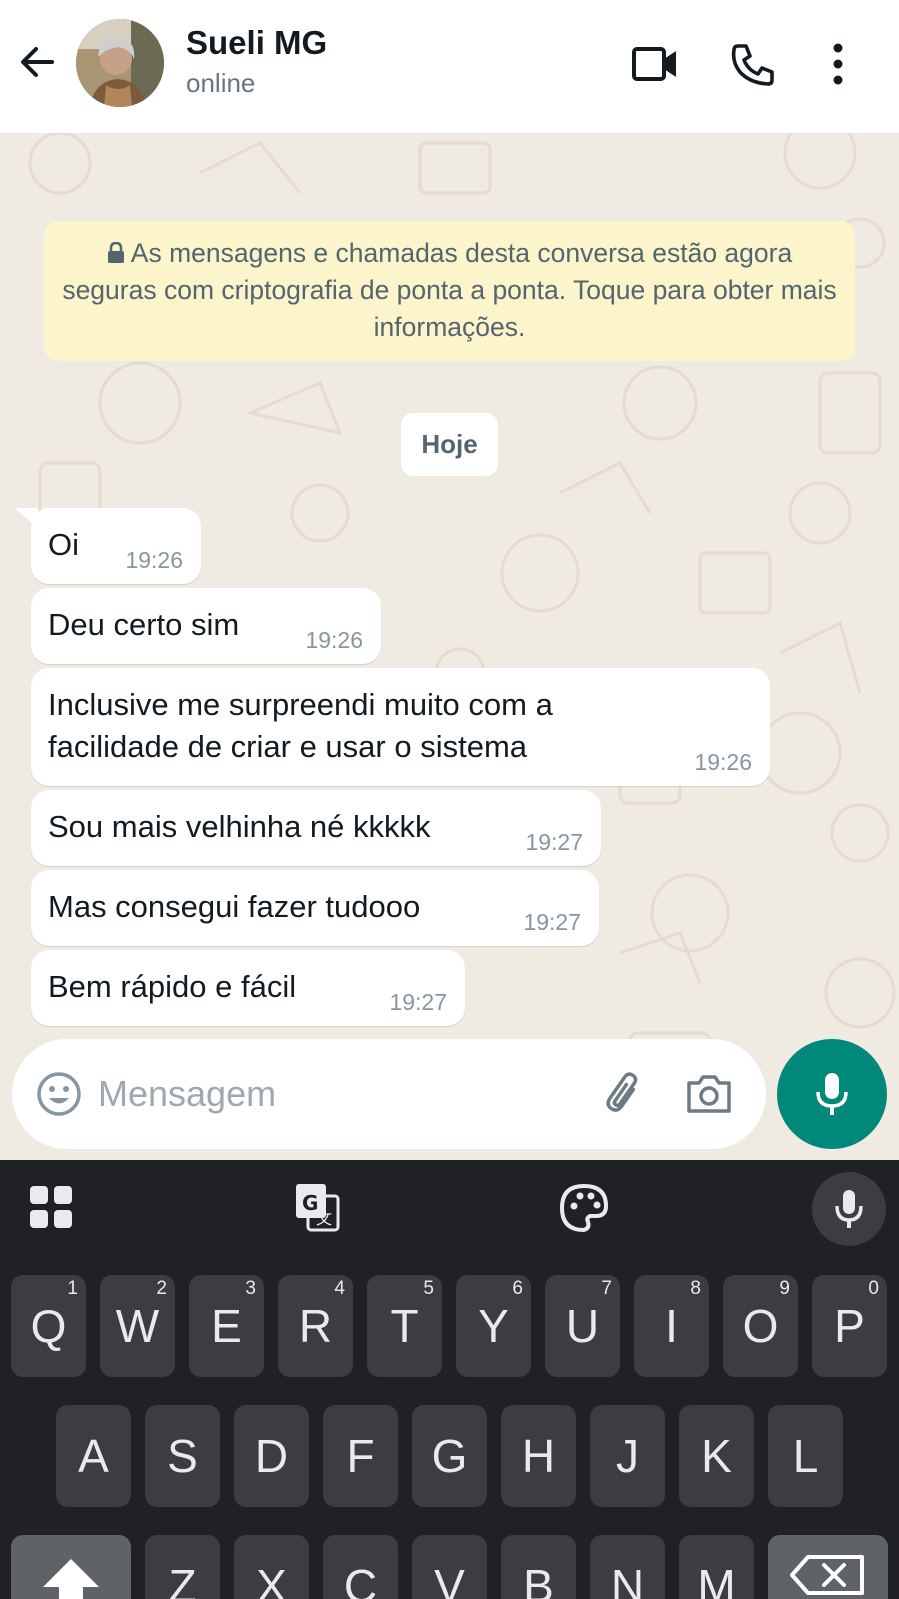 Image resolution: width=899 pixels, height=1599 pixels. Describe the element at coordinates (389, 1094) in the screenshot. I see `message-composer: Mensagem` at that location.